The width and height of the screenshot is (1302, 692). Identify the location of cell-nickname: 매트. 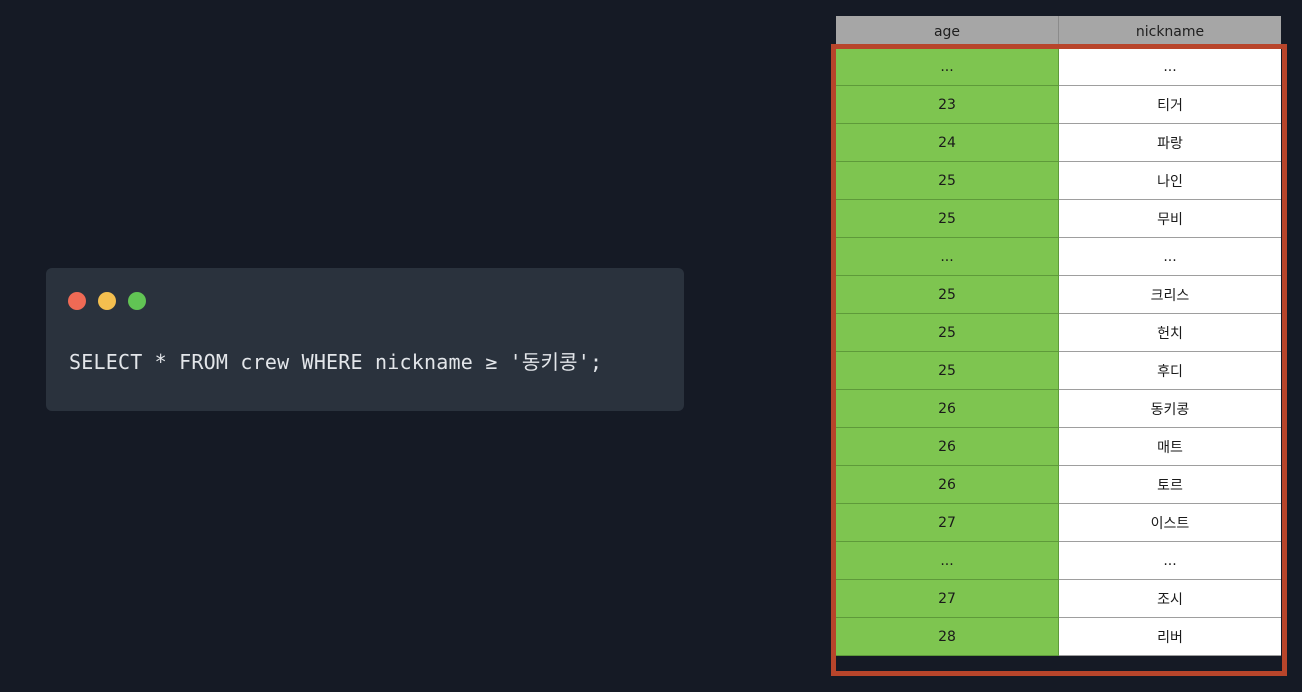
(1169, 446).